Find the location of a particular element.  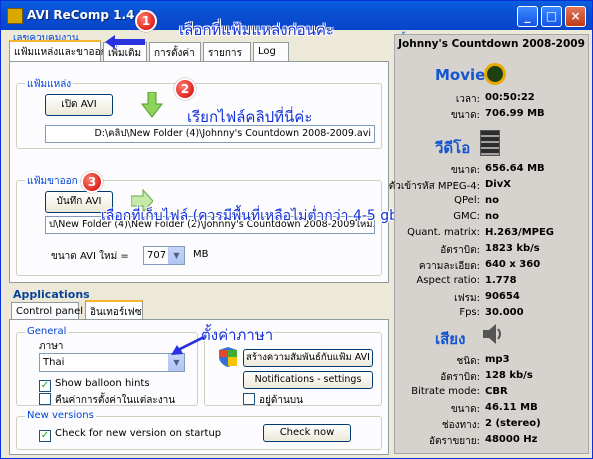

restore-settings-checkbox: คืนค่าการตั้งค่าในแต่ละงาน is located at coordinates (107, 400).